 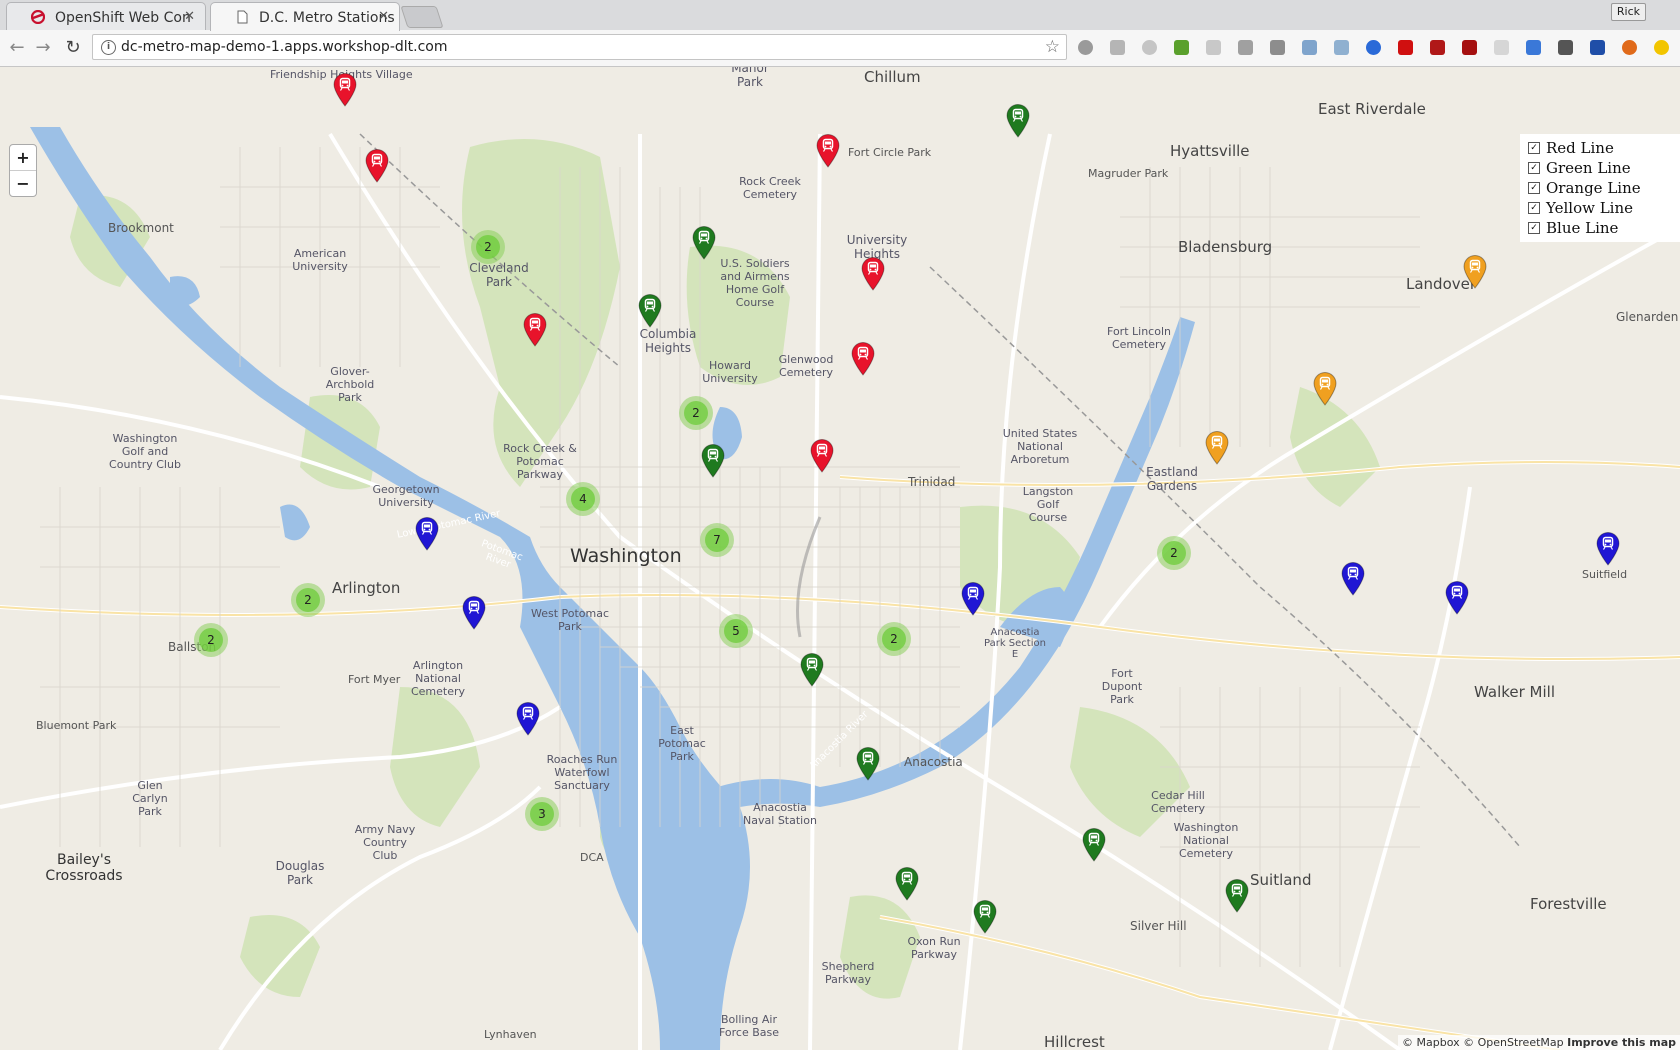 What do you see at coordinates (717, 540) in the screenshot?
I see `station-cluster: 7` at bounding box center [717, 540].